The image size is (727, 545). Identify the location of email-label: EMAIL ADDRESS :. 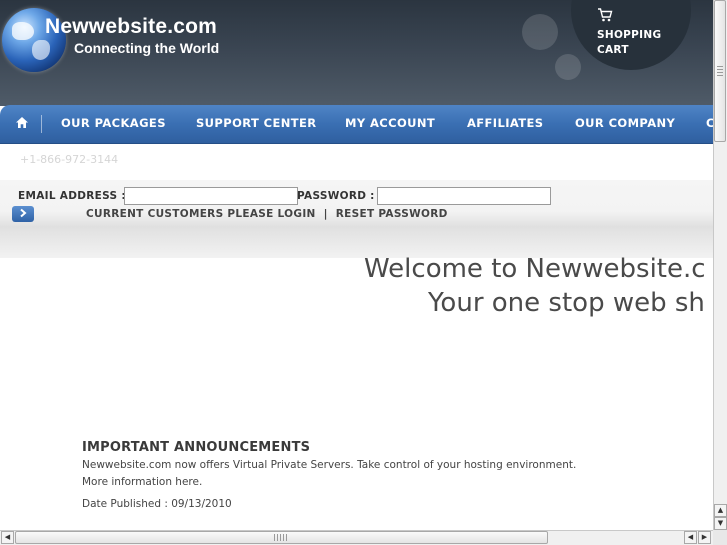
(72, 196).